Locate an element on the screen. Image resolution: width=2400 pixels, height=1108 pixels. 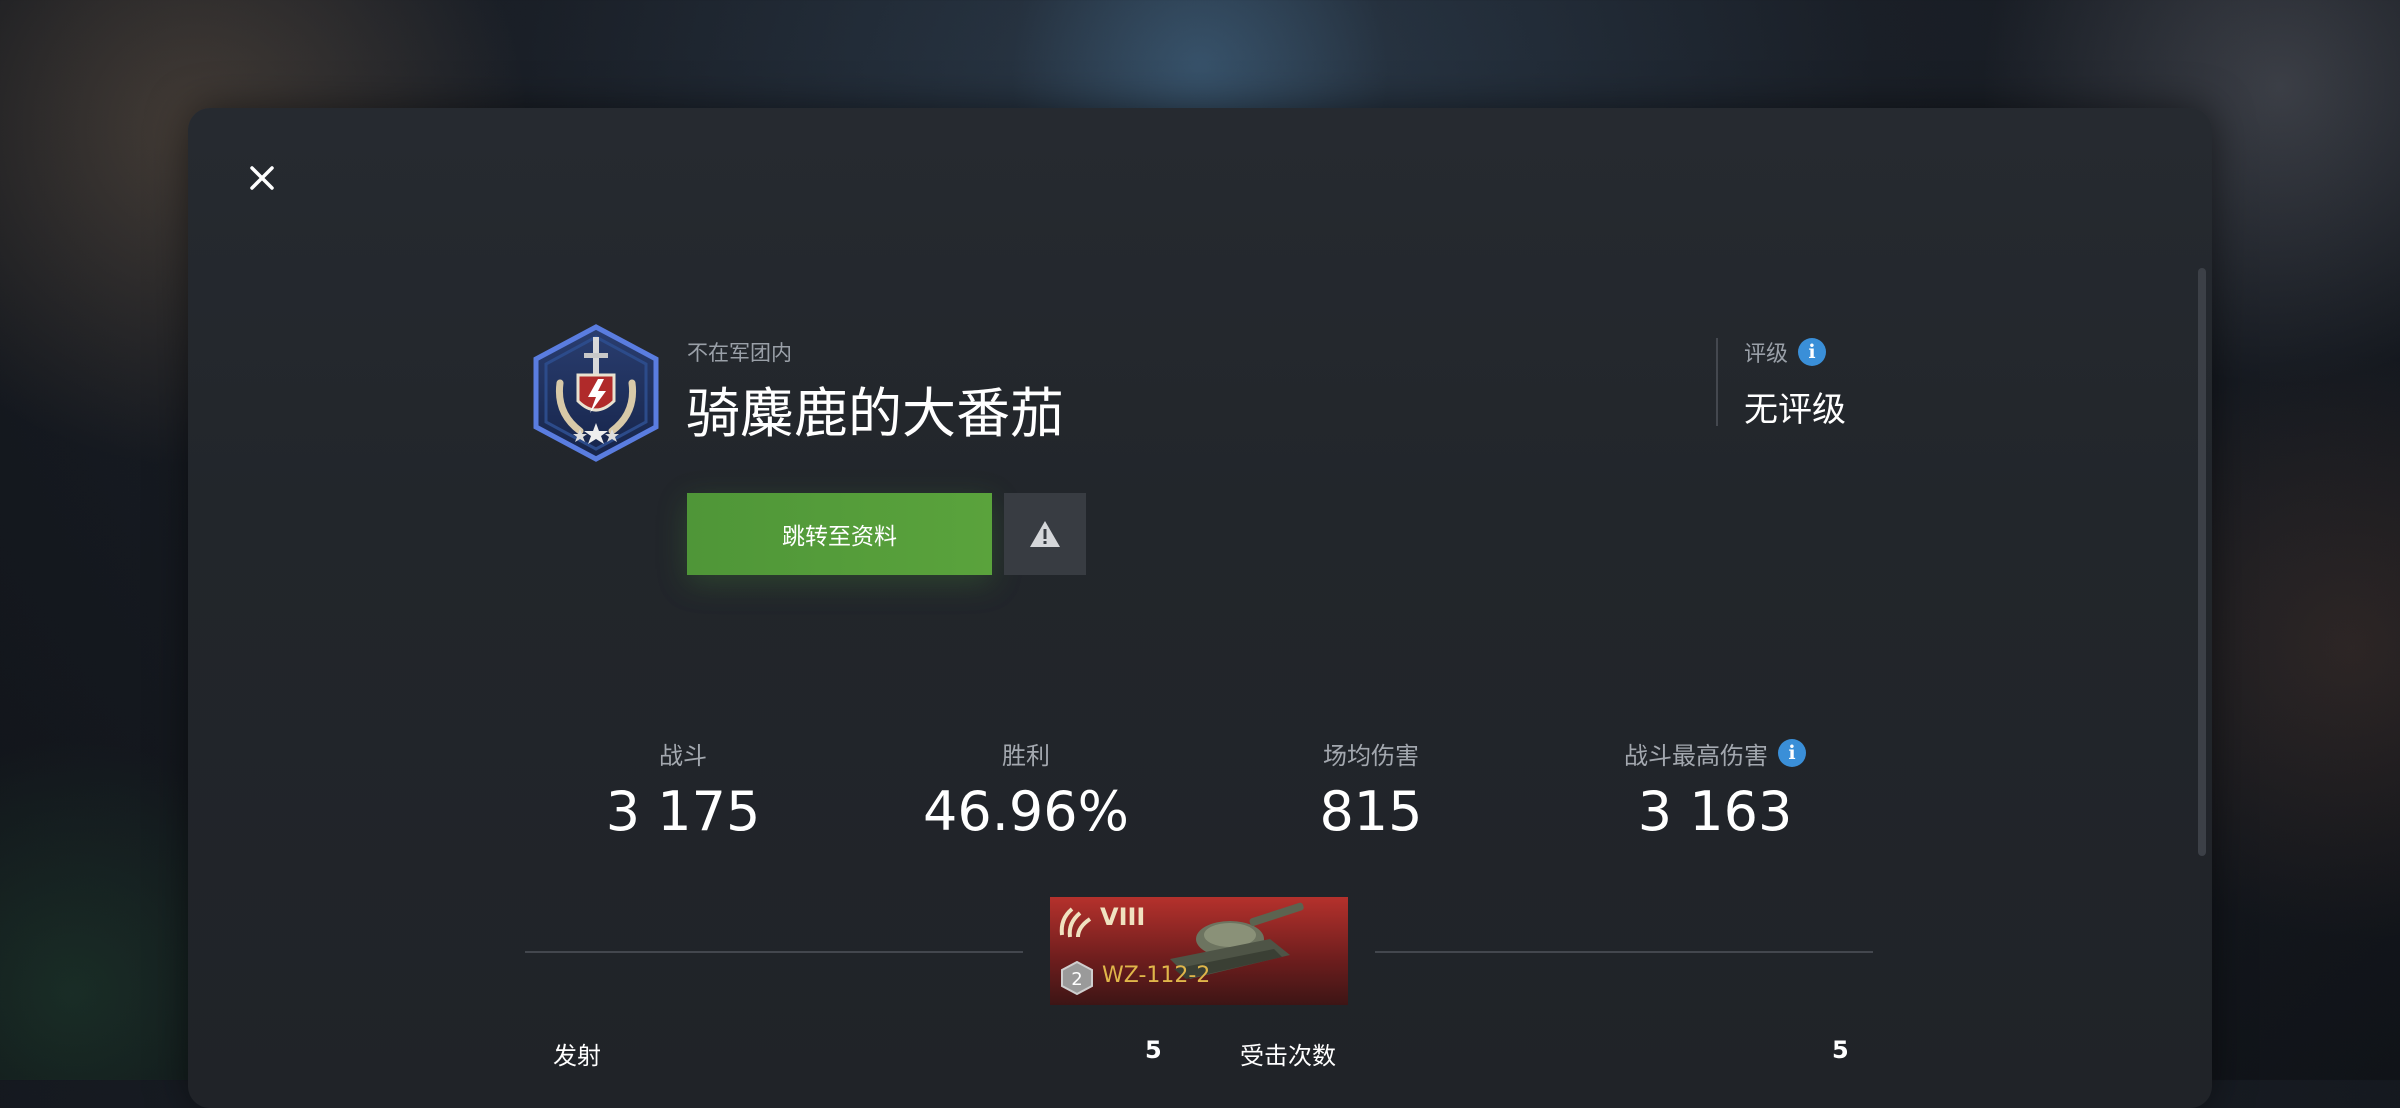
section-divider-right is located at coordinates (1624, 952).